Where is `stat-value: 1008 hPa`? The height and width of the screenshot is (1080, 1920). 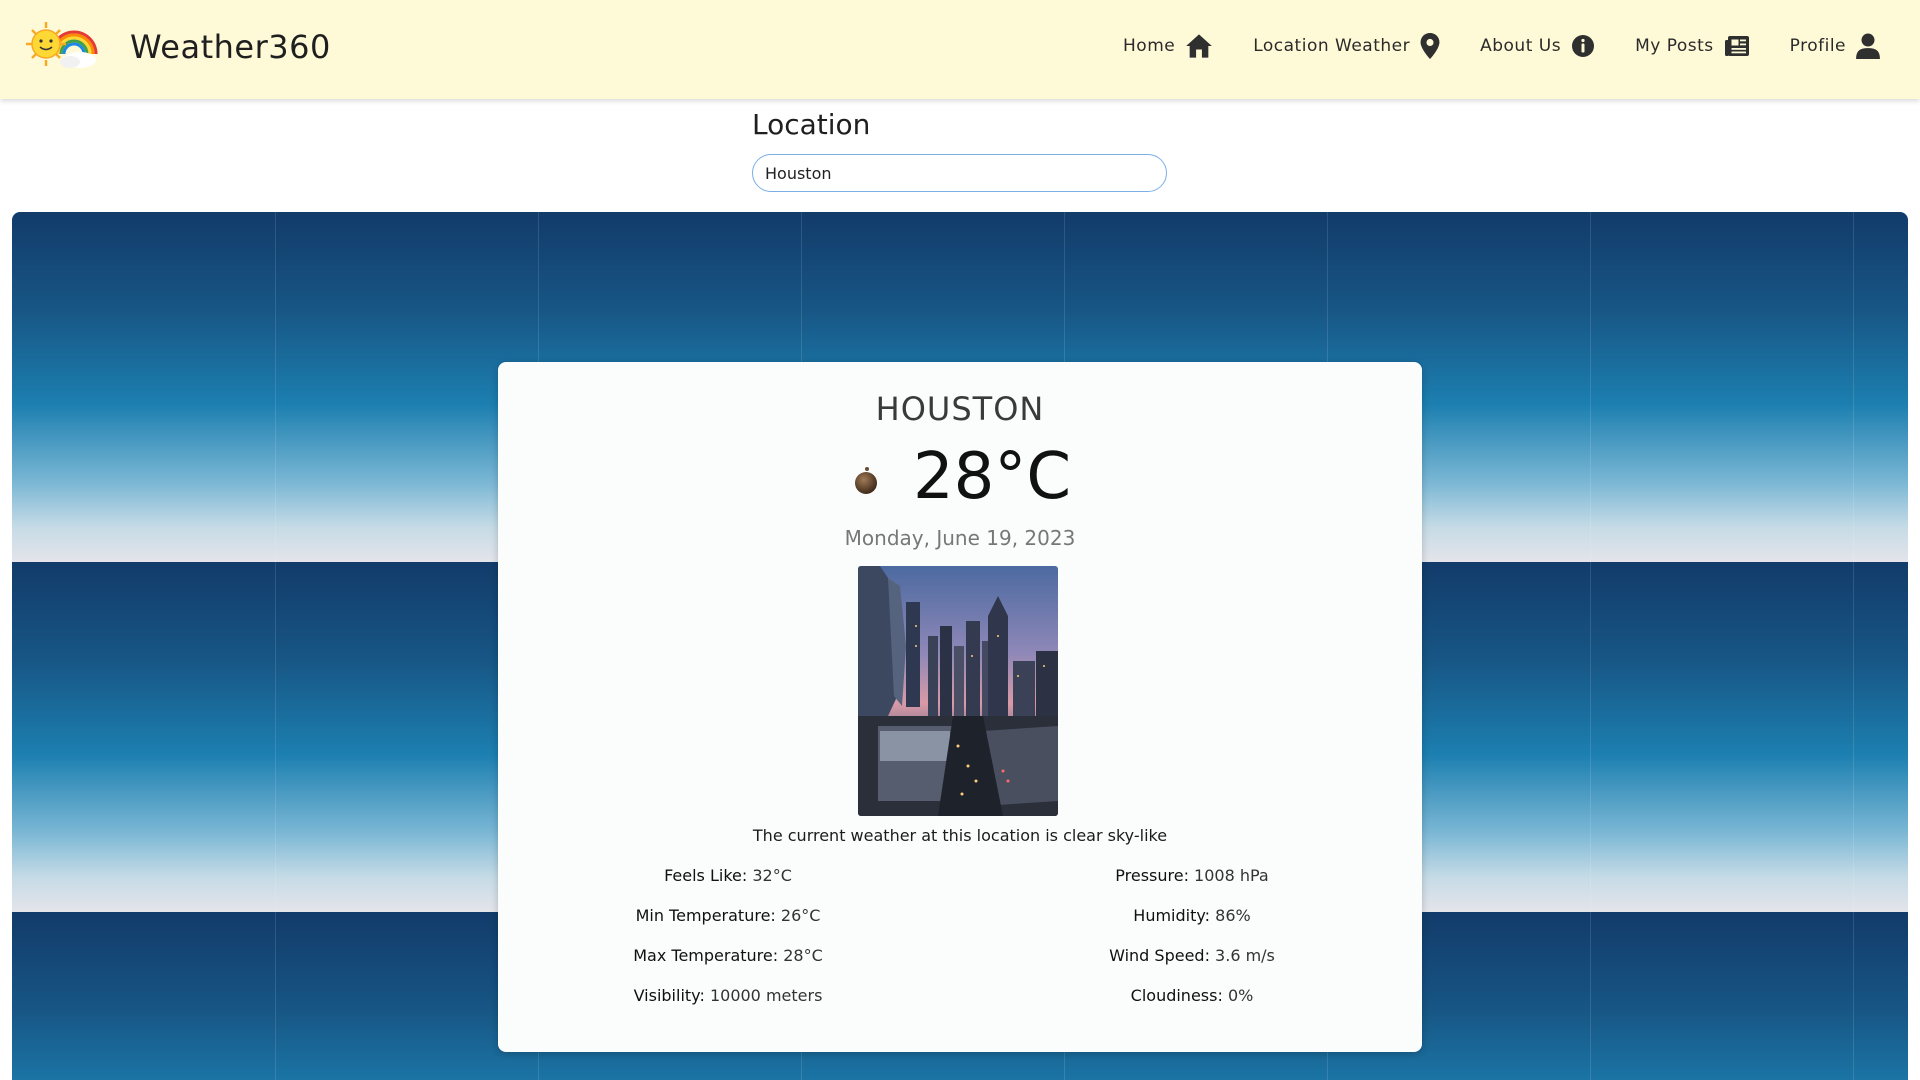 stat-value: 1008 hPa is located at coordinates (1231, 875).